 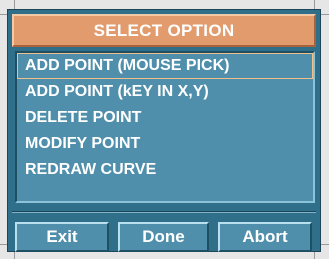 I want to click on button-separator, so click(x=164, y=212).